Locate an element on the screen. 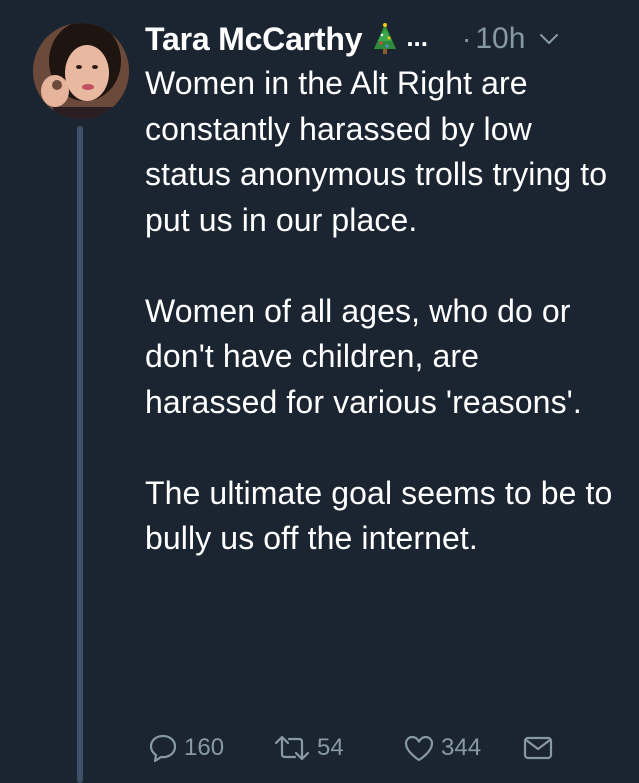  timestamp: 10h is located at coordinates (500, 39).